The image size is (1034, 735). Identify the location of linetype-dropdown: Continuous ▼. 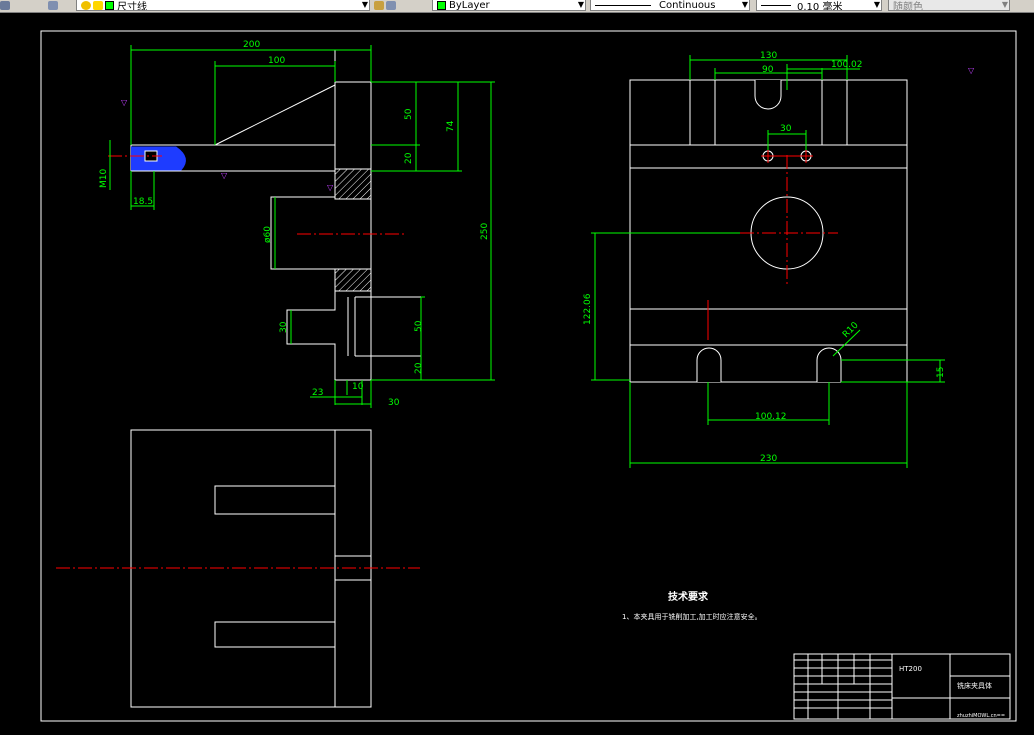
(670, 5).